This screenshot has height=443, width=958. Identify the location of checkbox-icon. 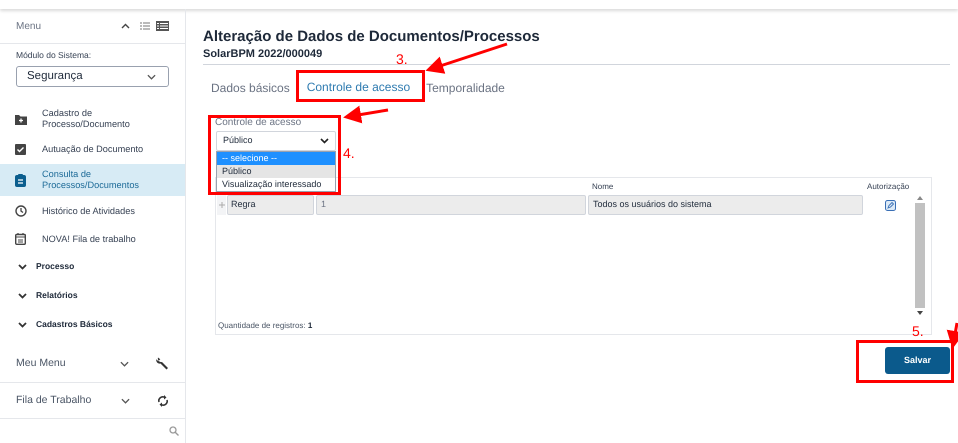
(20, 149).